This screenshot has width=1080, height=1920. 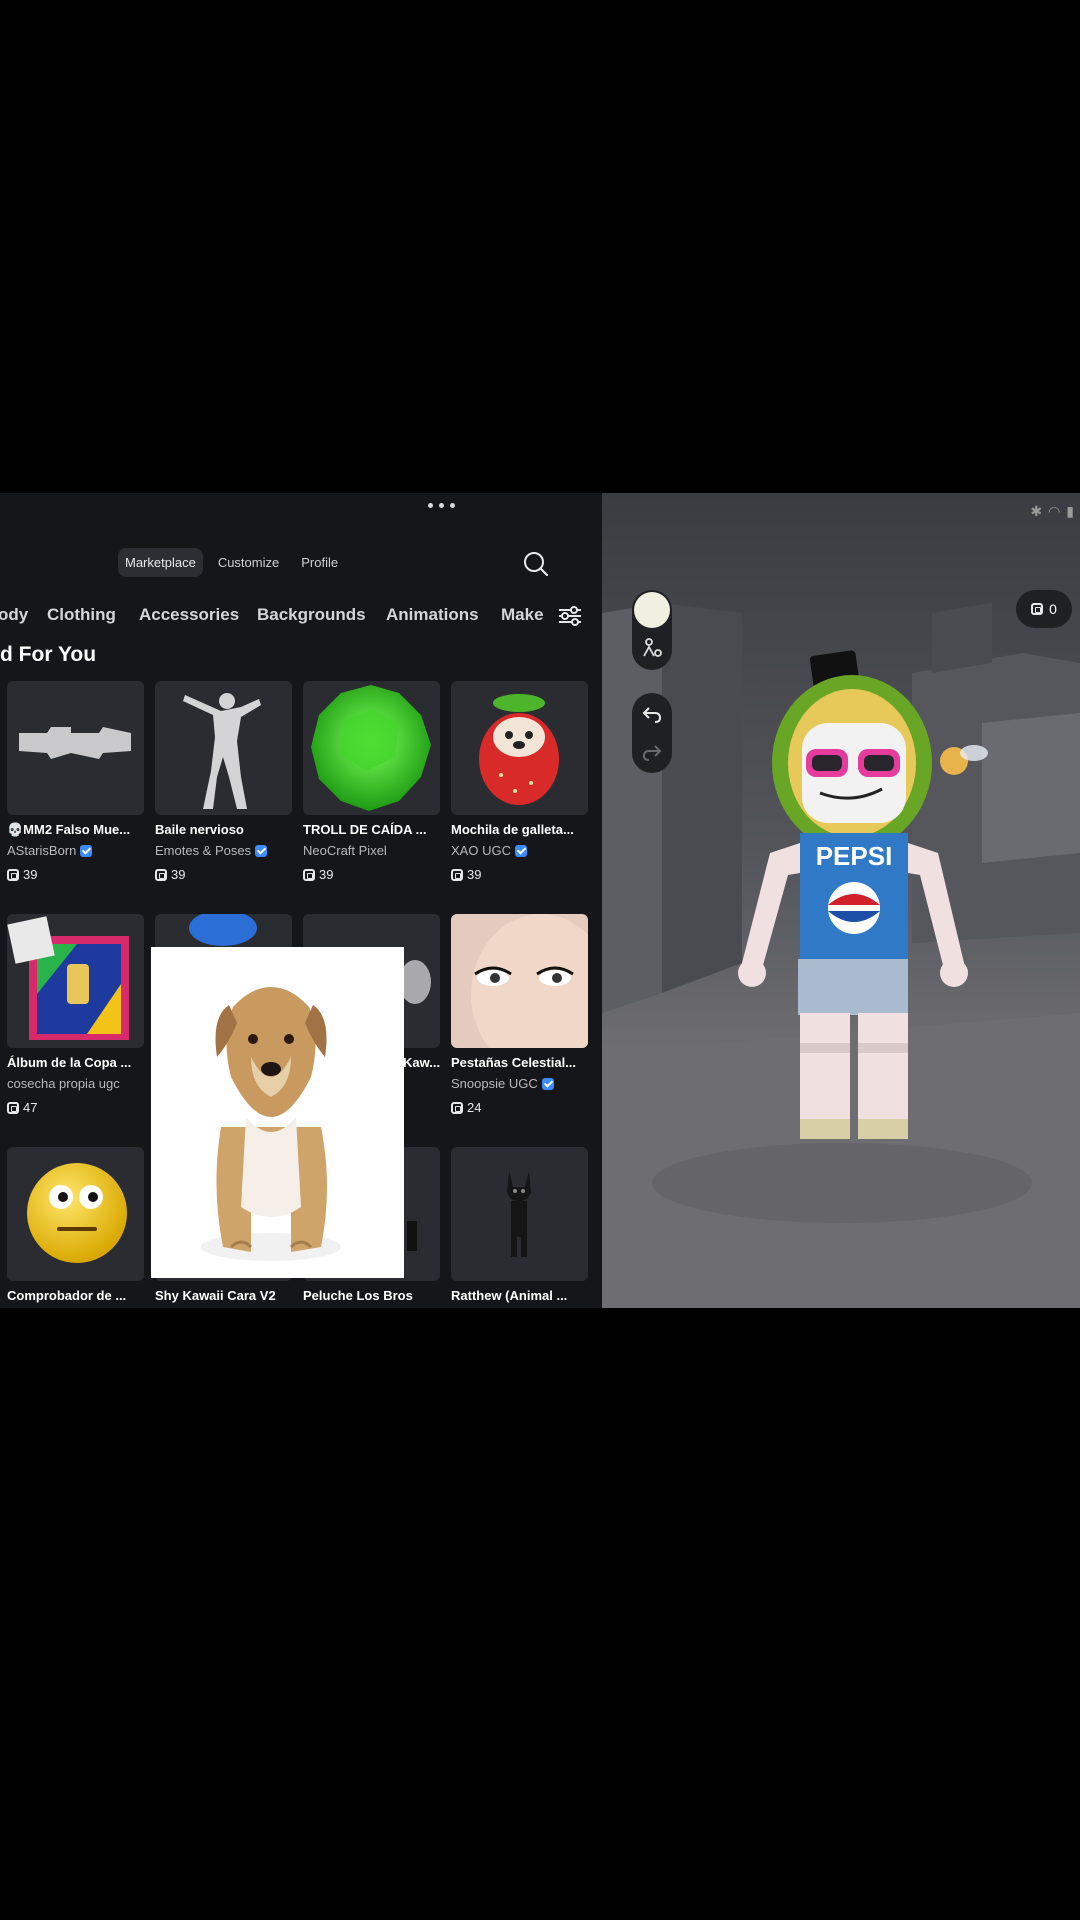 I want to click on top-nav: Marketplace Customize Profile, so click(x=231, y=562).